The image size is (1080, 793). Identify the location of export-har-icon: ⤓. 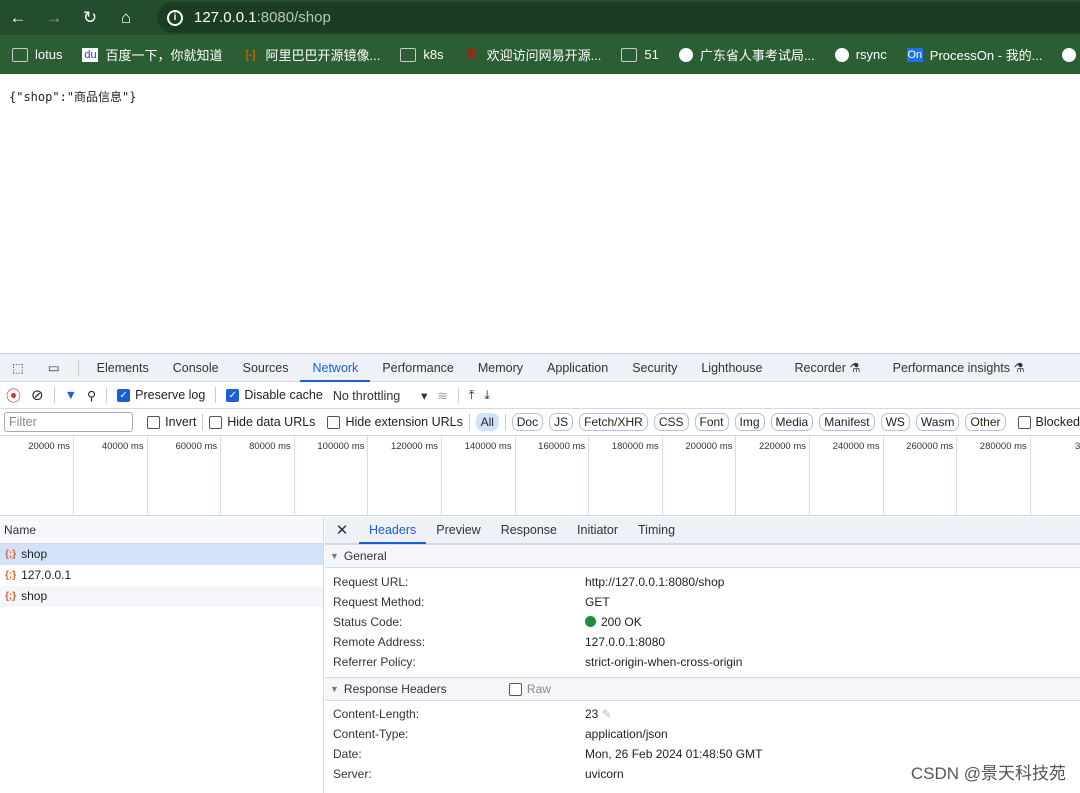
(487, 395).